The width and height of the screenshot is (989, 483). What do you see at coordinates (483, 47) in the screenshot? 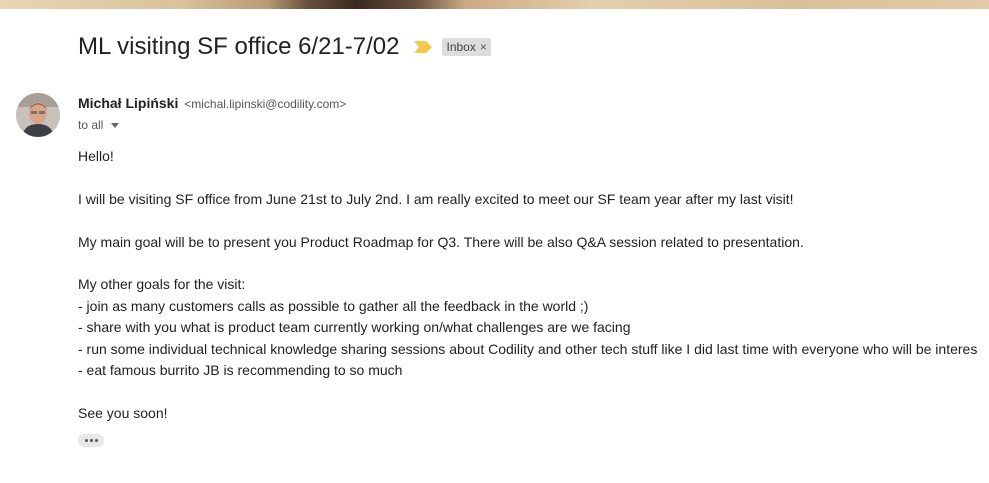
I see `remove-label-icon: ×` at bounding box center [483, 47].